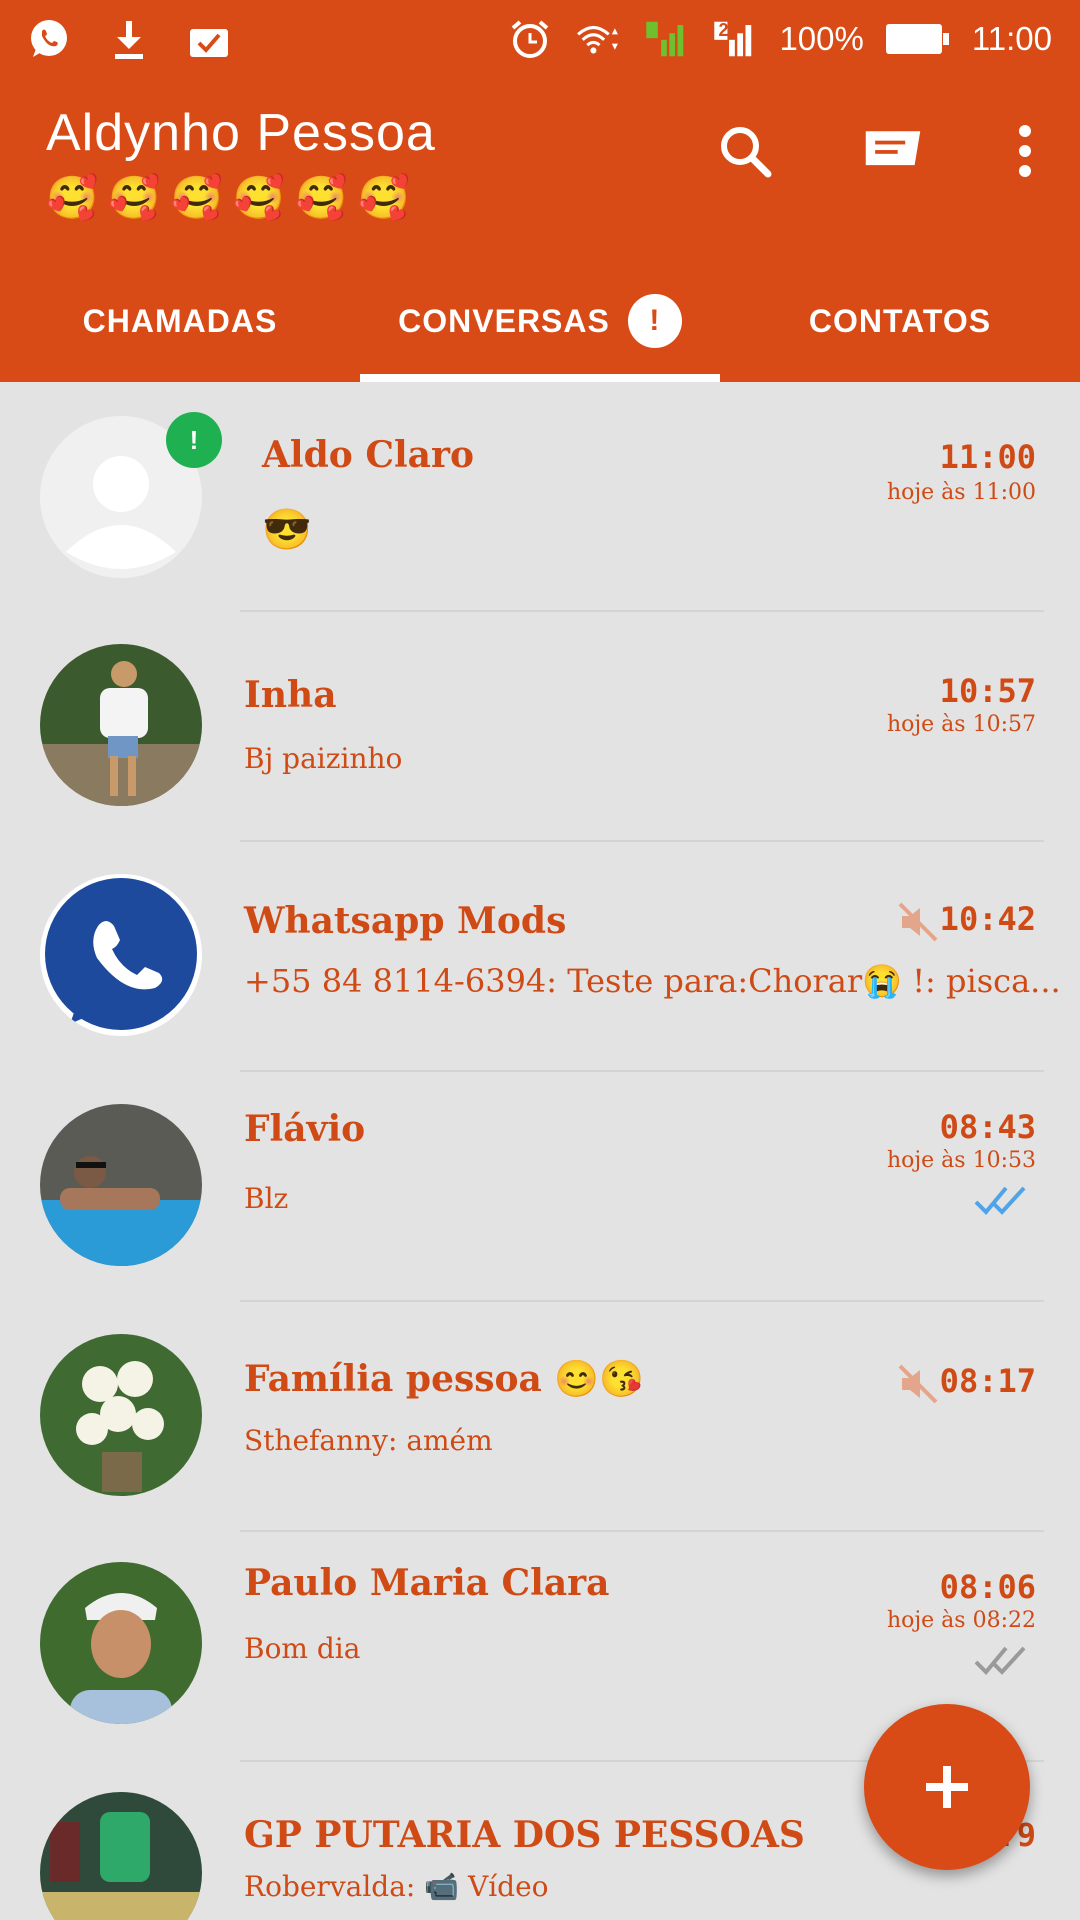  Describe the element at coordinates (368, 1440) in the screenshot. I see `chat-preview: Sthefanny: amém` at that location.